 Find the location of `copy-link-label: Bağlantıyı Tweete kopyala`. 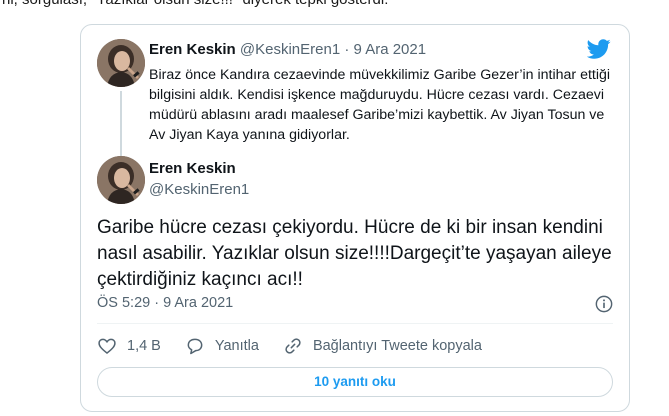

copy-link-label: Bağlantıyı Tweete kopyala is located at coordinates (397, 346).